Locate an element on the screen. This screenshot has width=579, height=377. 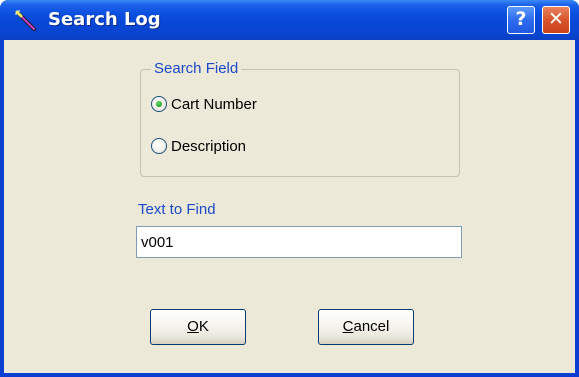
cancel-mnemonic: C is located at coordinates (348, 326).